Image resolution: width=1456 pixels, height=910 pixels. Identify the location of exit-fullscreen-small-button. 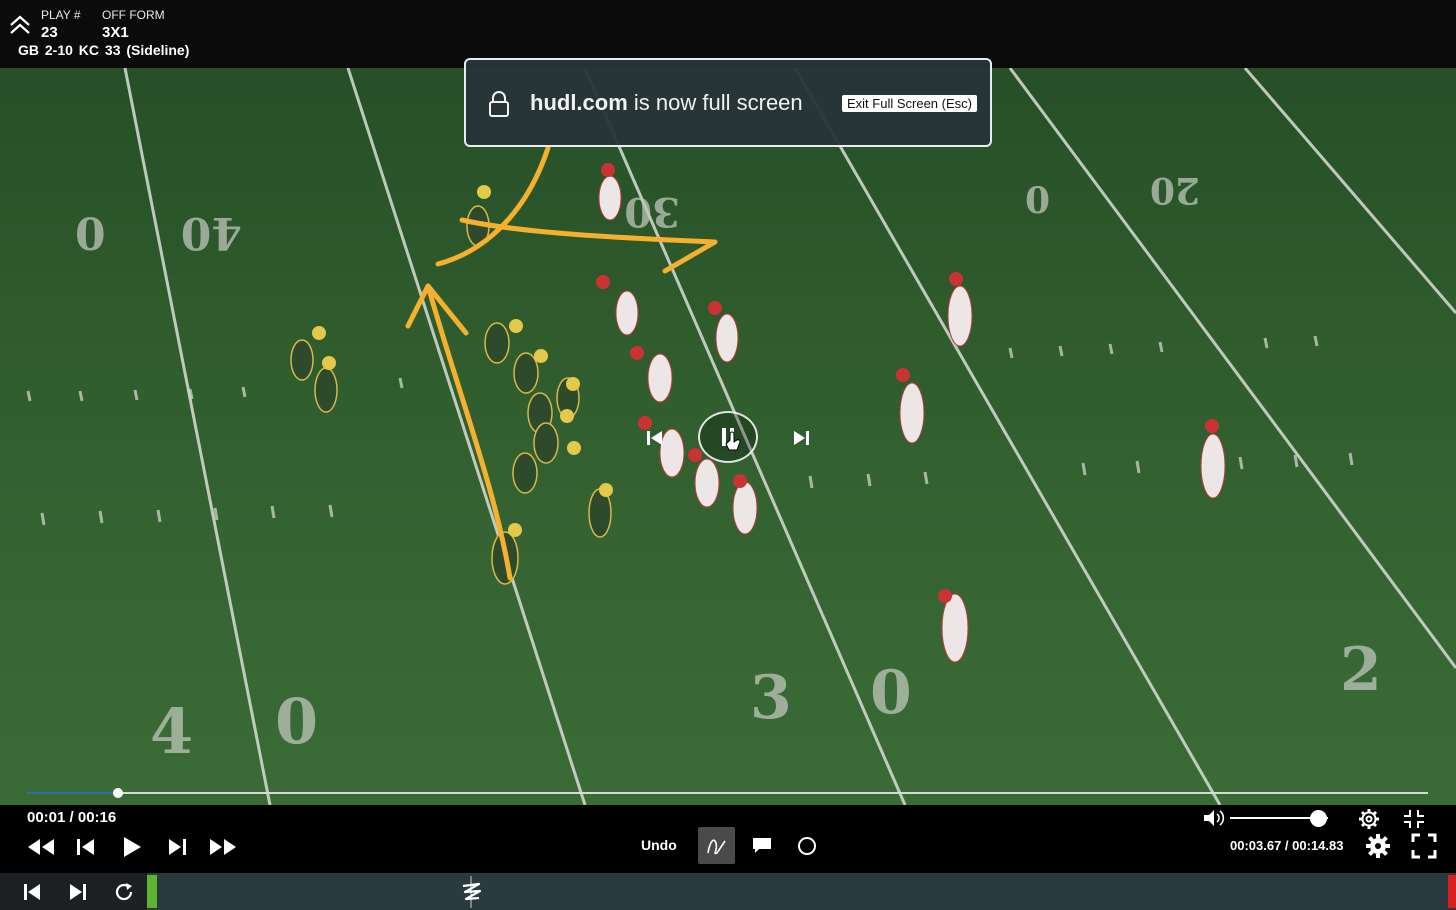
(1414, 819).